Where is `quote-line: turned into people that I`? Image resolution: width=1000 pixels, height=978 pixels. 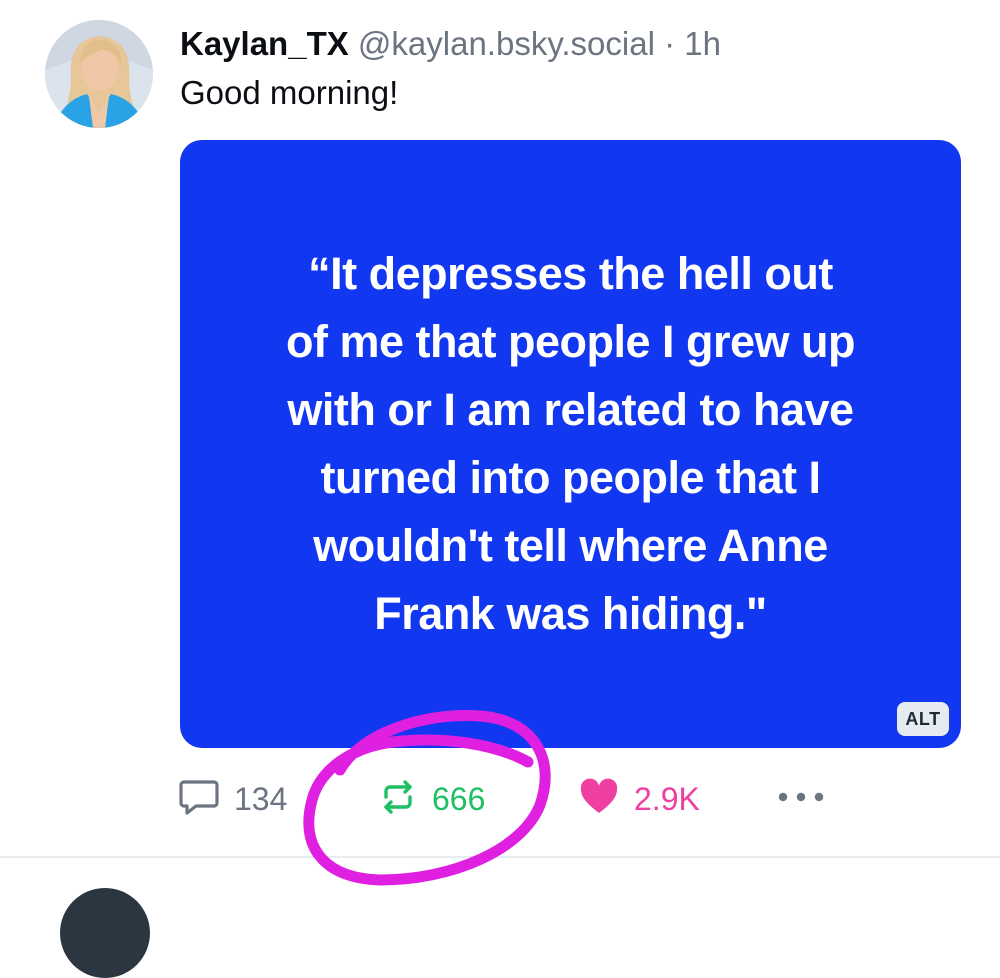 quote-line: turned into people that I is located at coordinates (570, 477).